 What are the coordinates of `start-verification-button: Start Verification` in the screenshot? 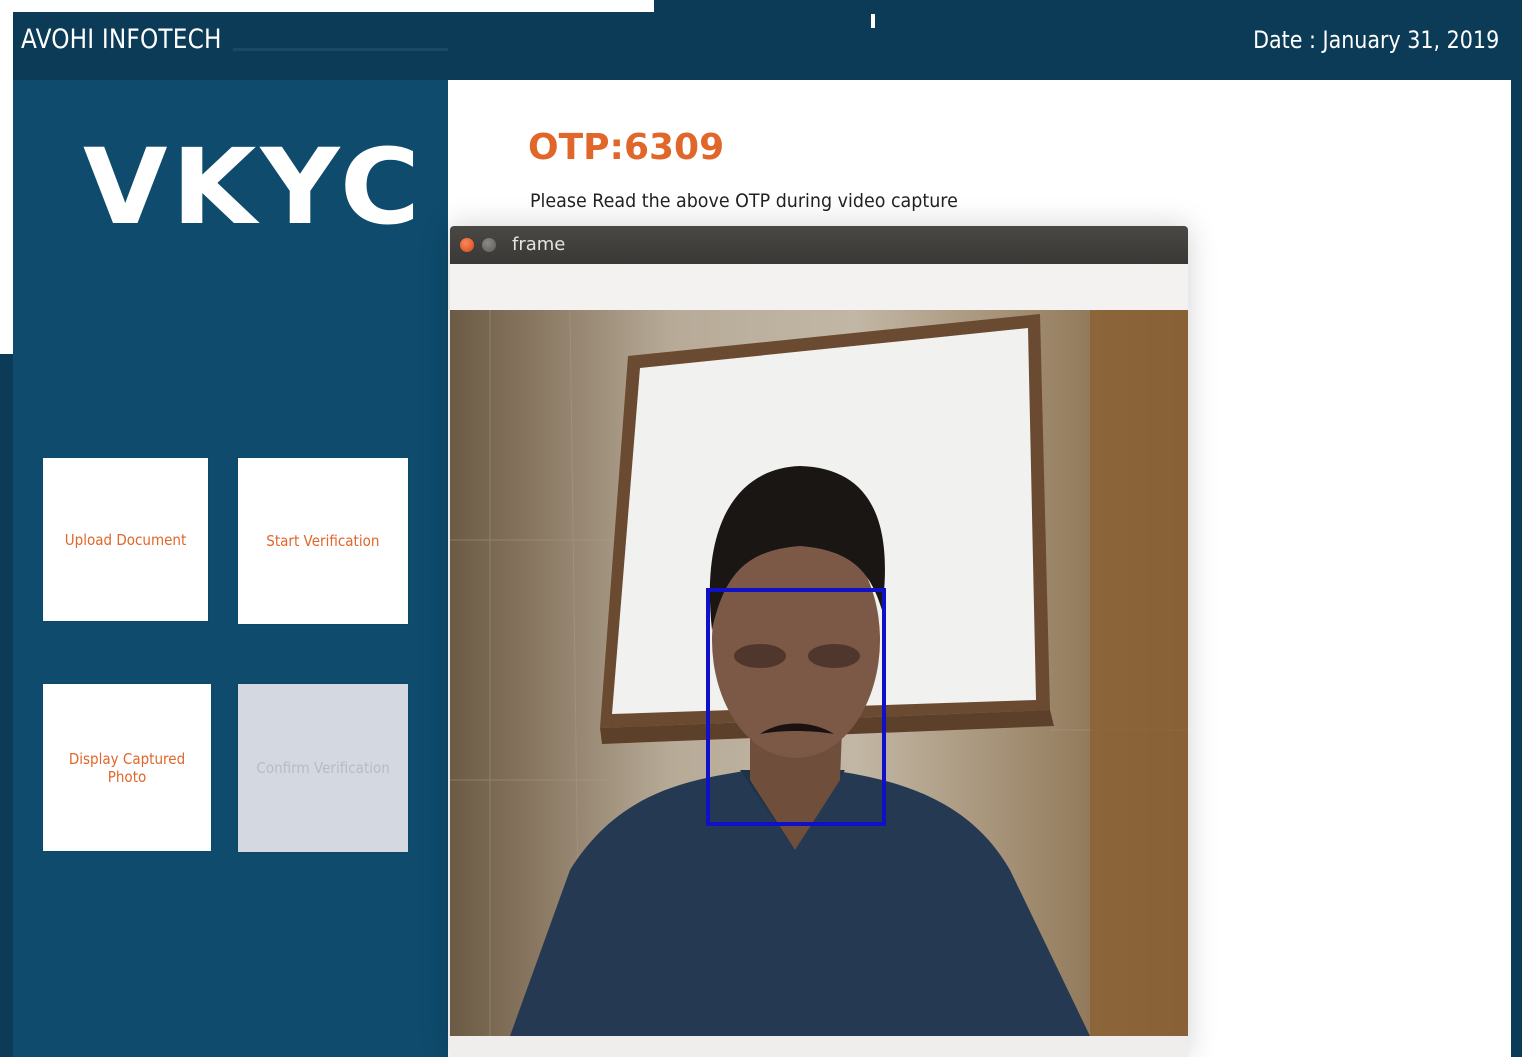 It's located at (323, 541).